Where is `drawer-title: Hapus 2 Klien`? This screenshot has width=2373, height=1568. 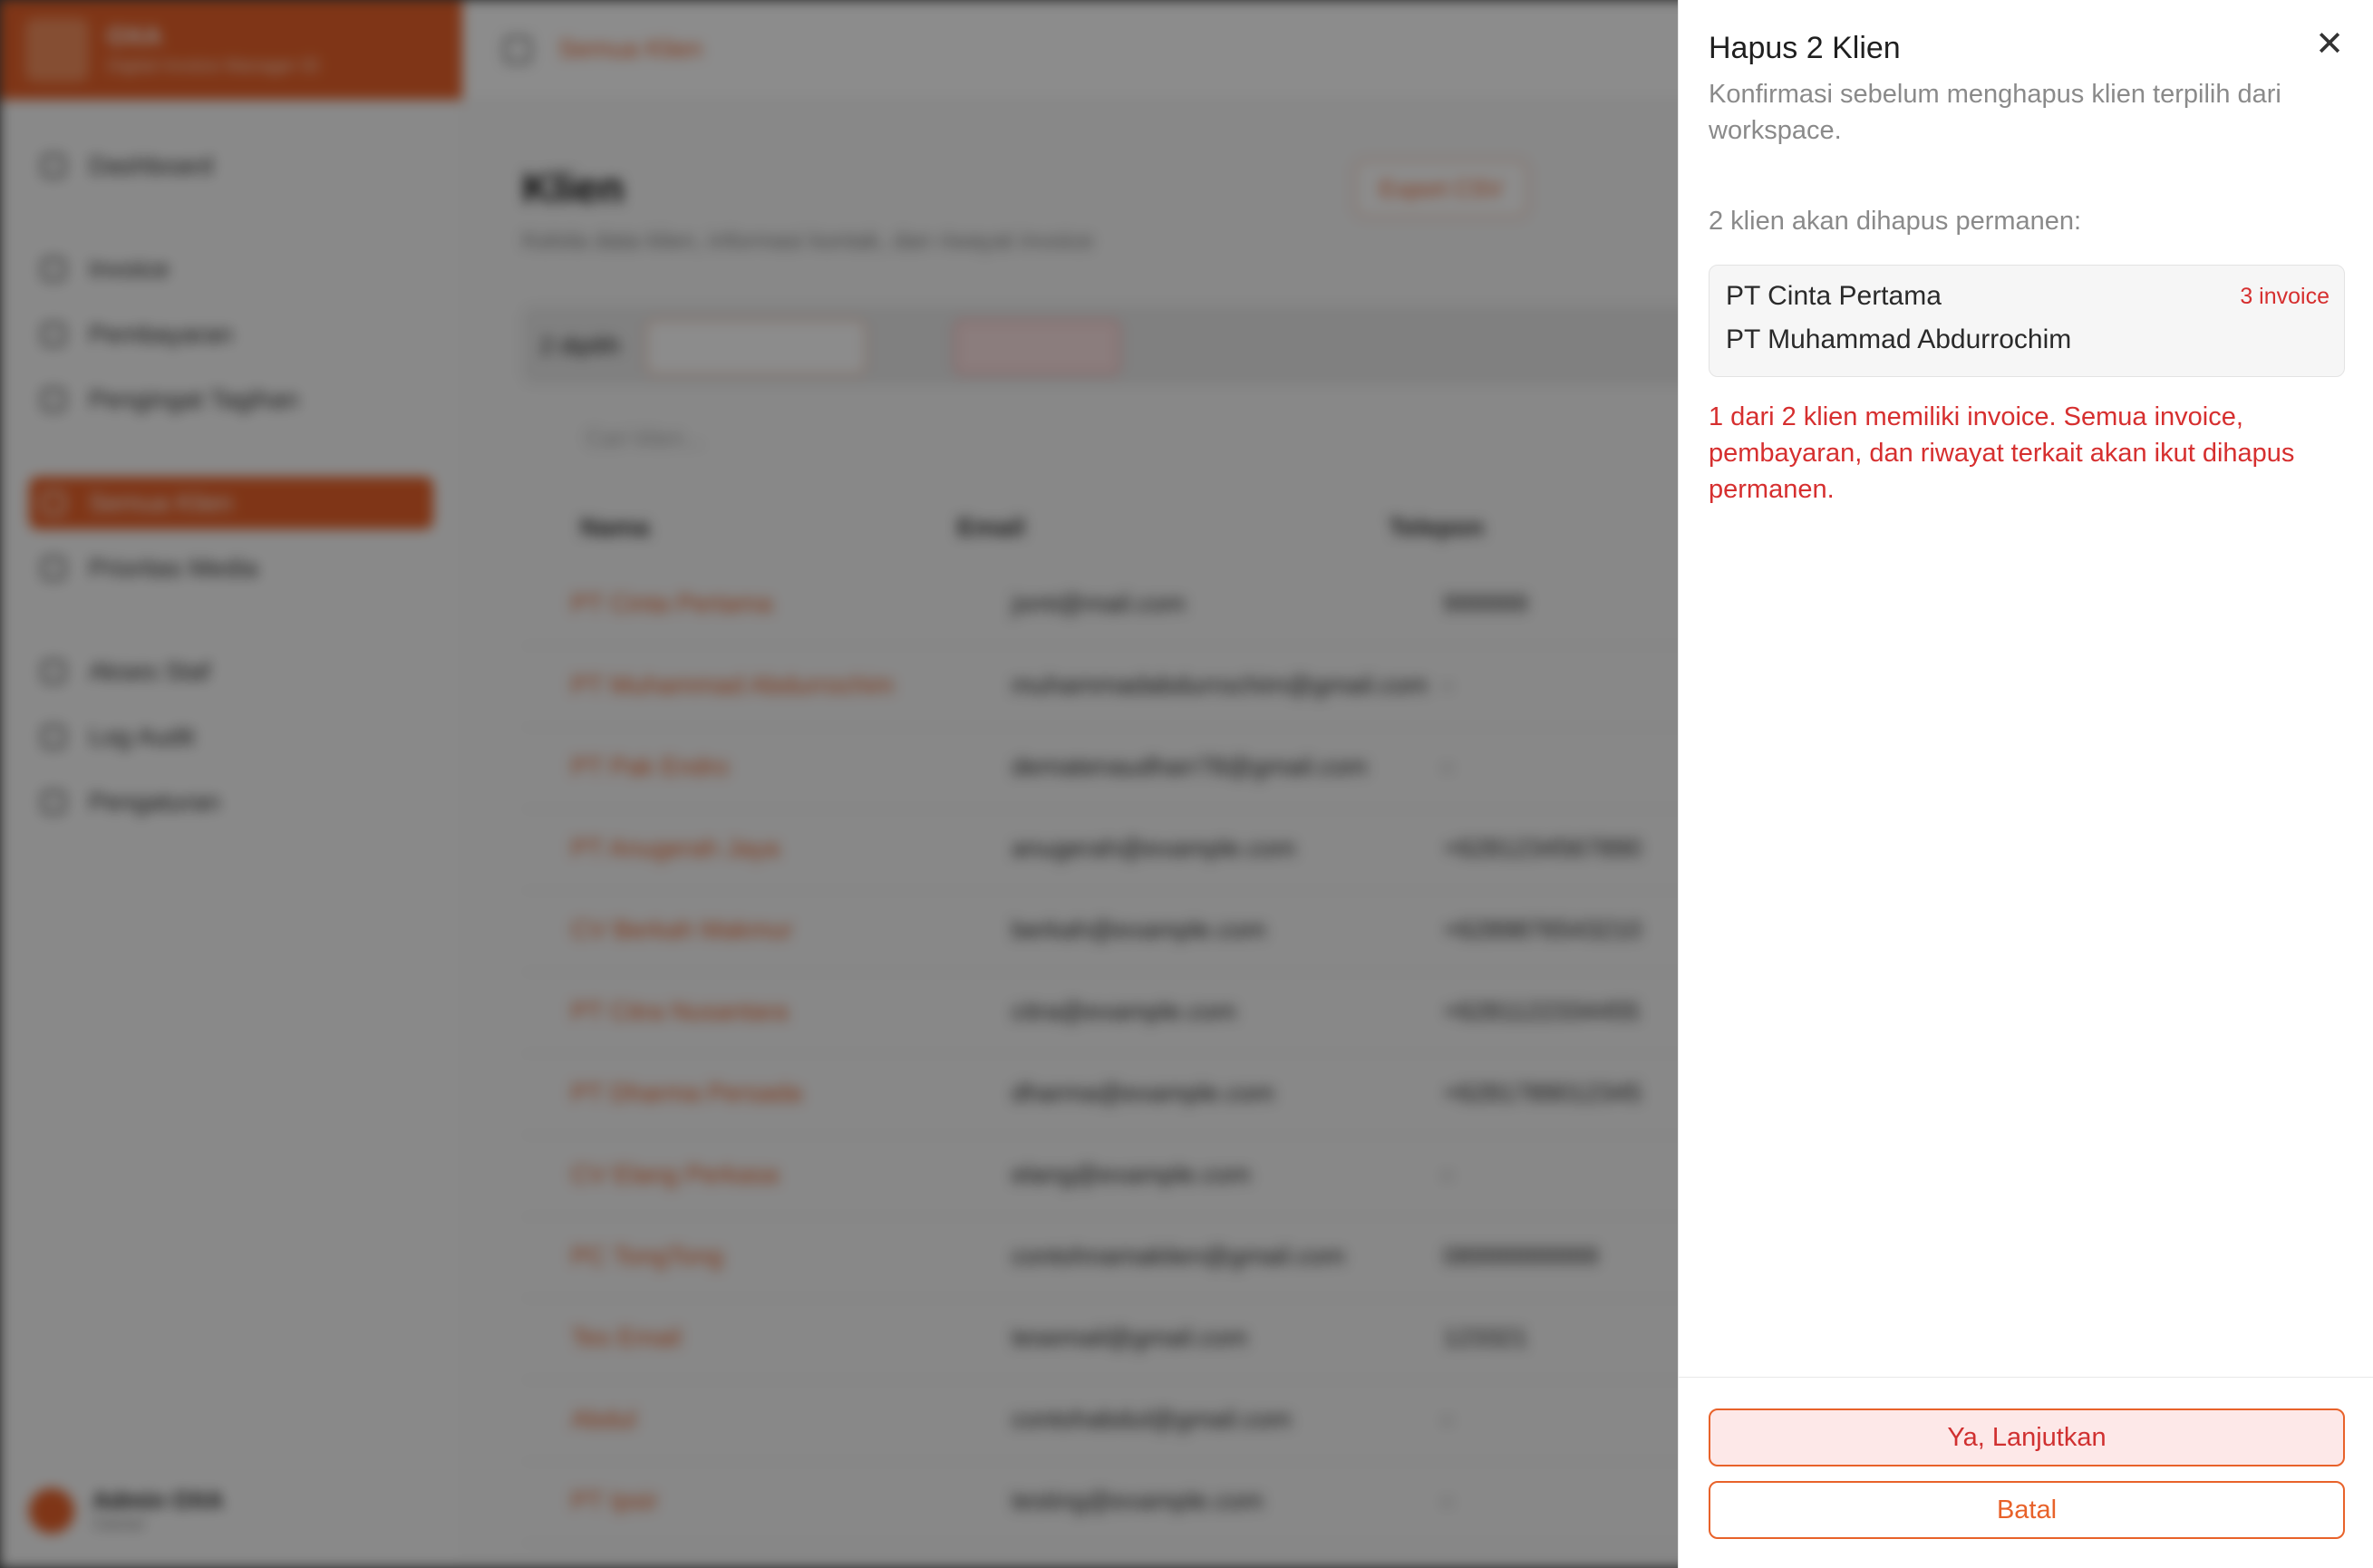
drawer-title: Hapus 2 Klien is located at coordinates (1805, 48).